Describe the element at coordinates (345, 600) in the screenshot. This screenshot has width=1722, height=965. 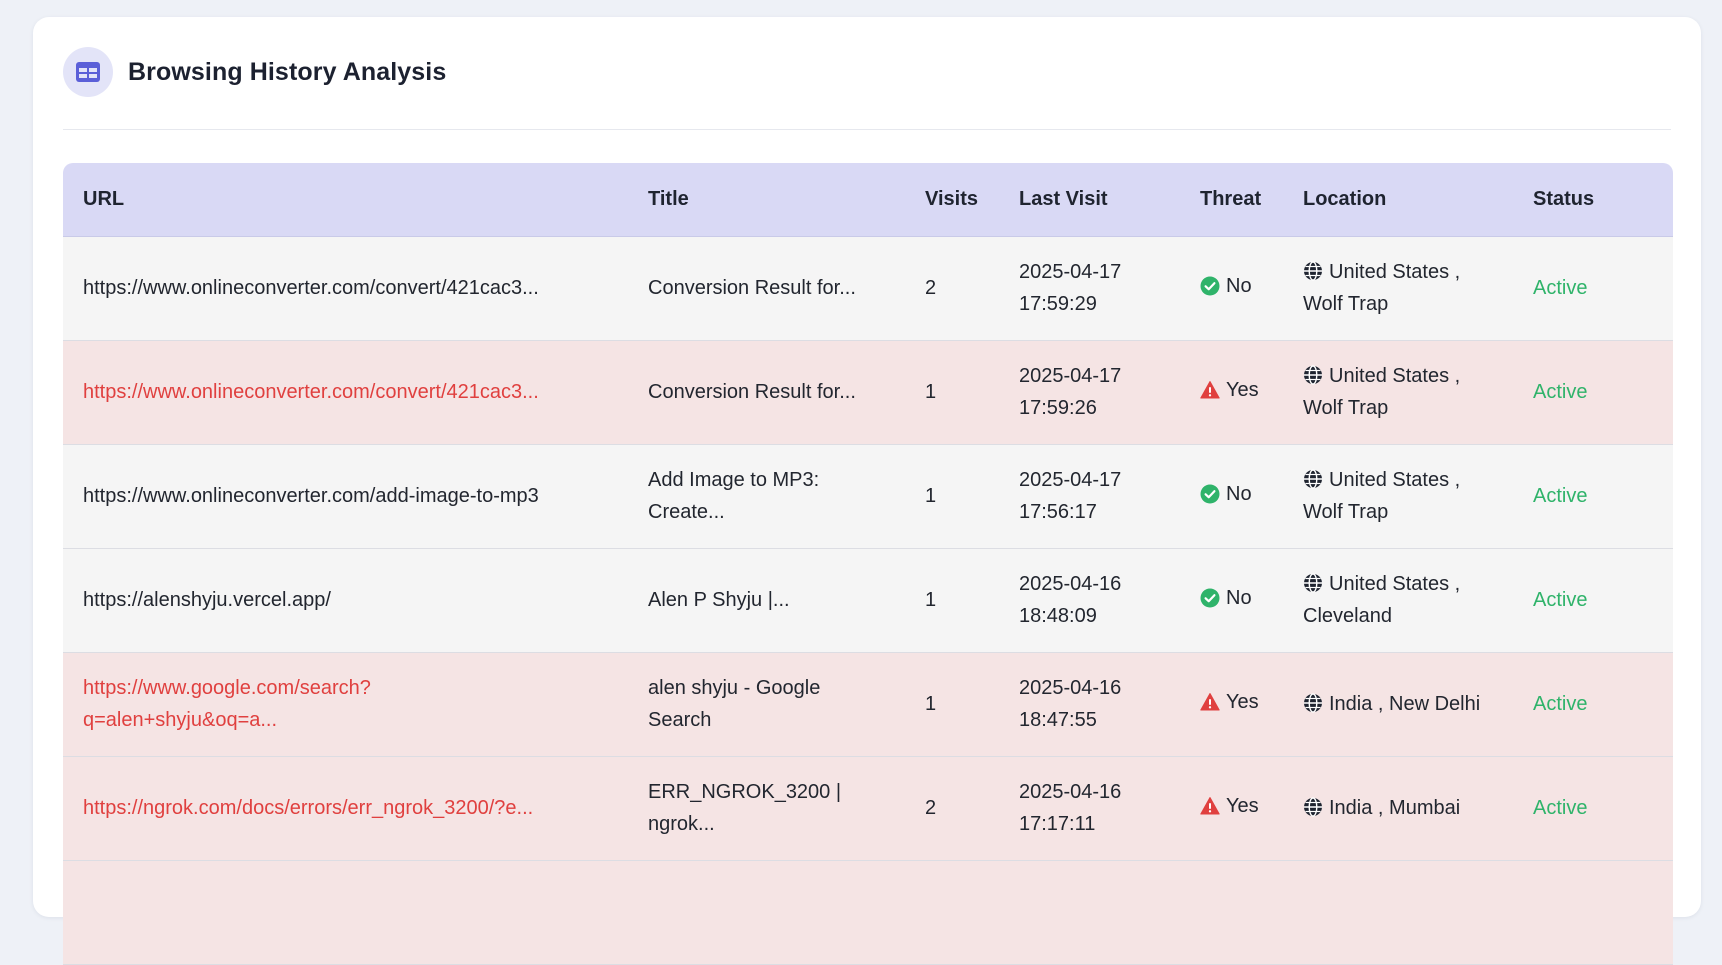
I see `url-cell: https://alenshyju.vercel.app/` at that location.